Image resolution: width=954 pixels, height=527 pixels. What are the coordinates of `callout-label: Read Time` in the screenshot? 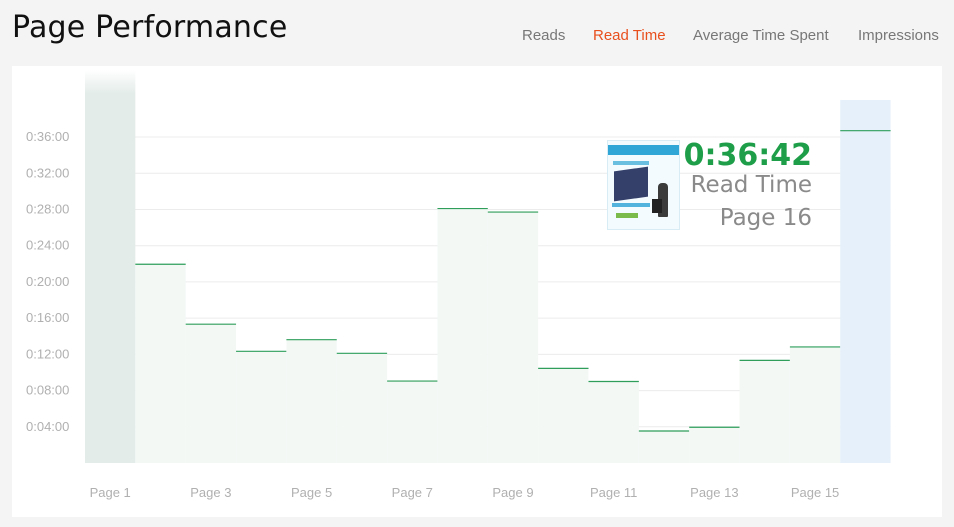 It's located at (751, 185).